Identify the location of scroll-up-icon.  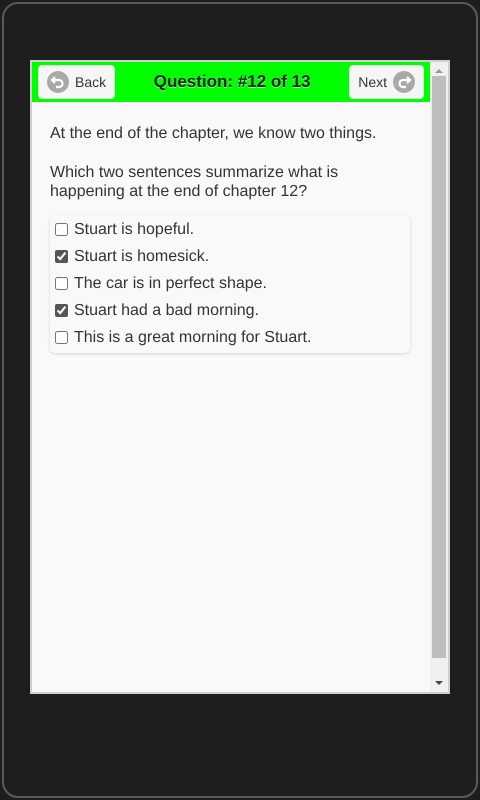
(439, 71).